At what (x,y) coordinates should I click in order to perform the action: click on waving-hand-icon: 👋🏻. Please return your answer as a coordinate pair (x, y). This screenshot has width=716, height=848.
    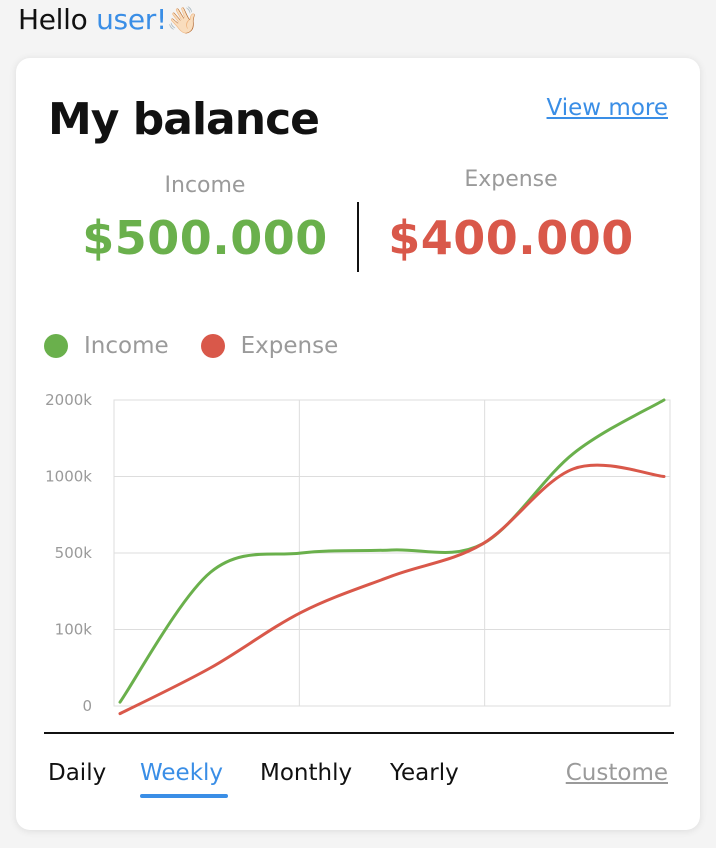
    Looking at the image, I should click on (182, 21).